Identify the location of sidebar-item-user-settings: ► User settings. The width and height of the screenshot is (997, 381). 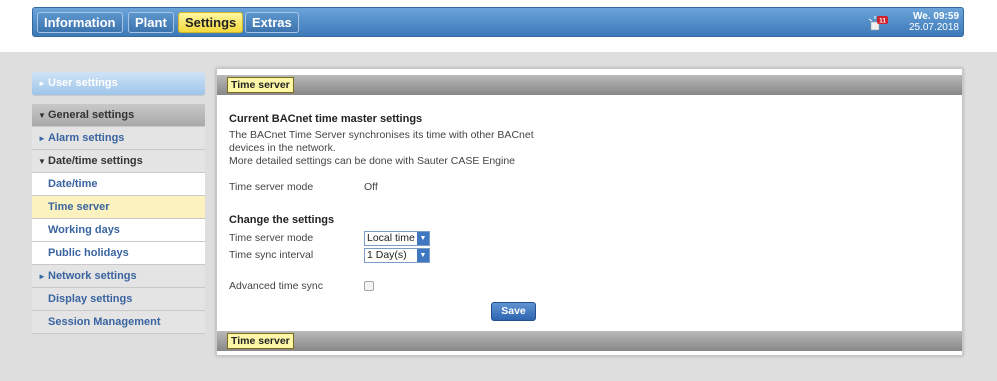
(118, 84).